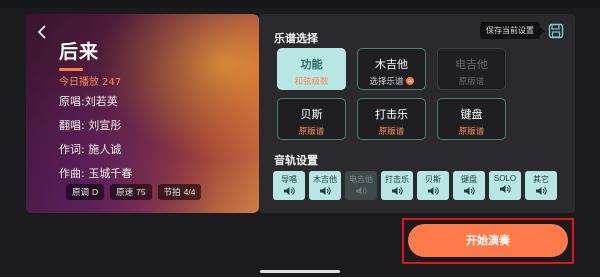  I want to click on track-other: 其它, so click(541, 185).